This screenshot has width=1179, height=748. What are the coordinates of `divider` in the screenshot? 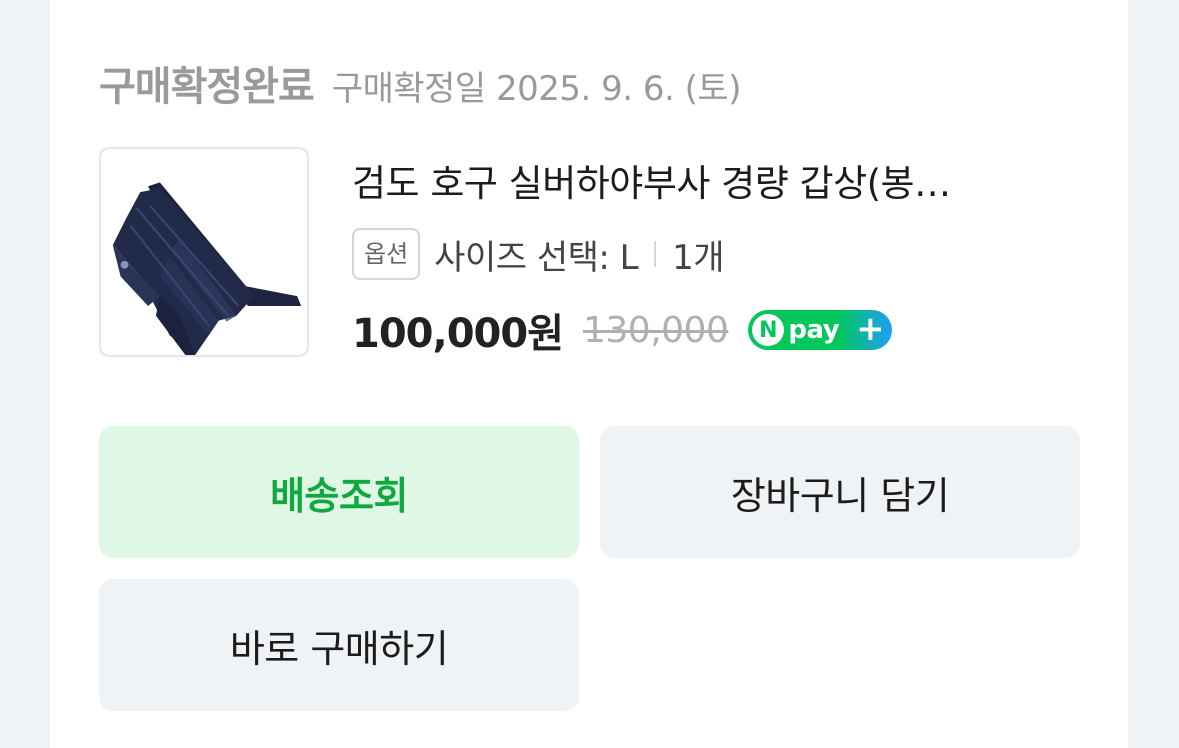 It's located at (655, 254).